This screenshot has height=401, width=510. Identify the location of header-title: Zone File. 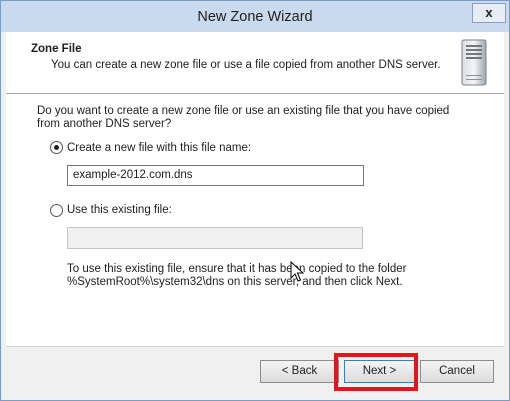
(56, 49).